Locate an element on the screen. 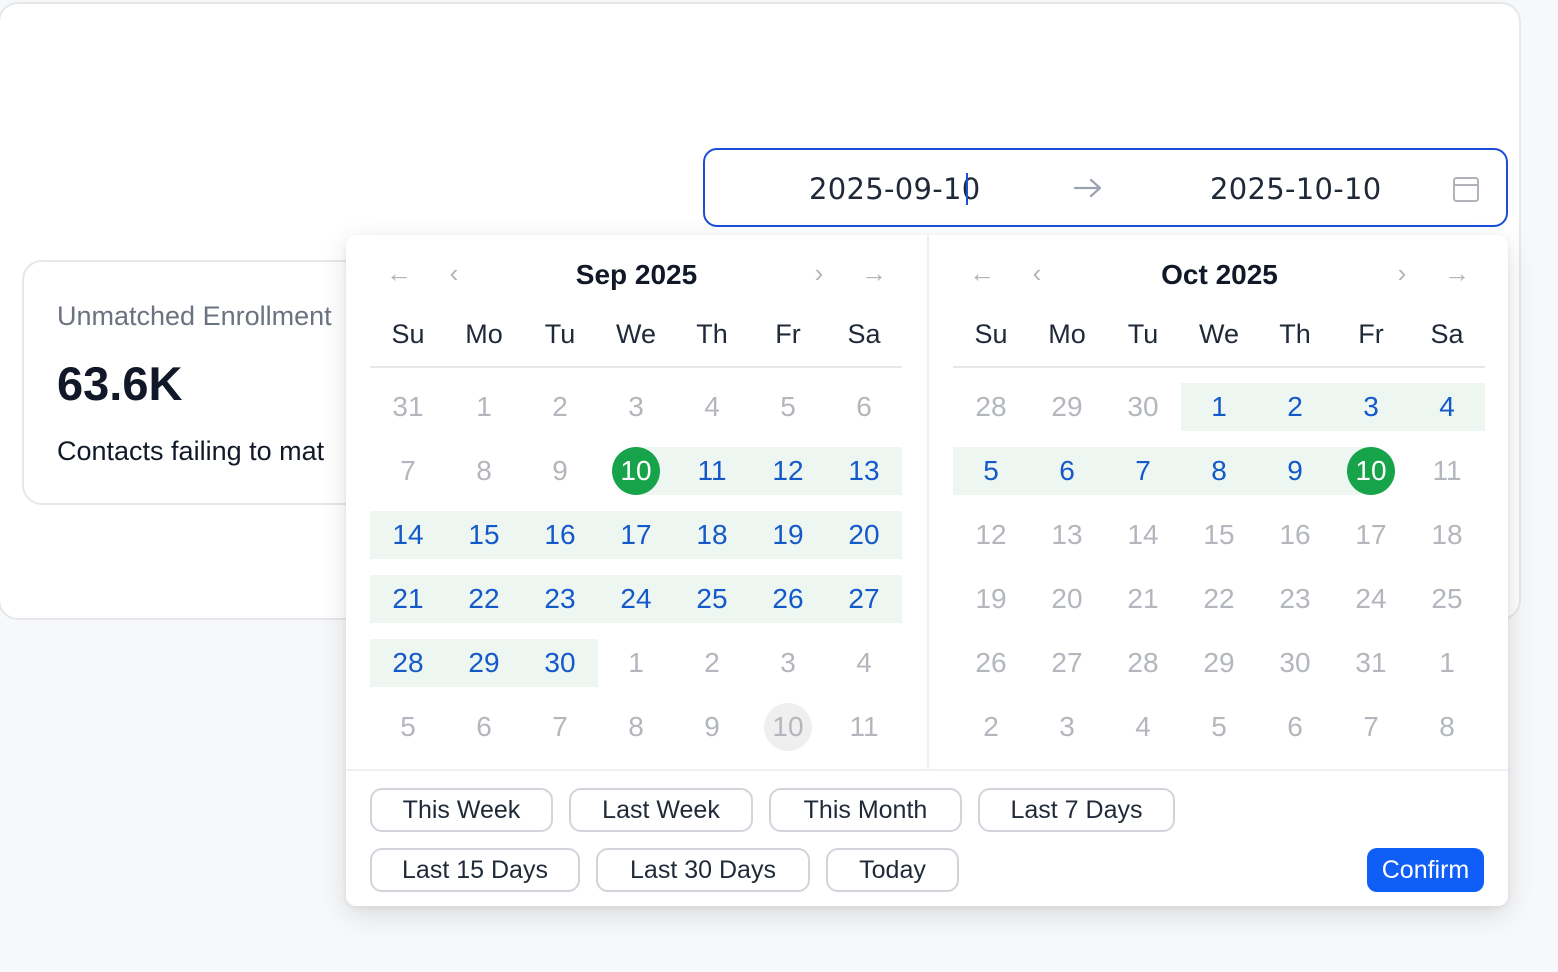  start-date-input: 2025-09-10 is located at coordinates (895, 189).